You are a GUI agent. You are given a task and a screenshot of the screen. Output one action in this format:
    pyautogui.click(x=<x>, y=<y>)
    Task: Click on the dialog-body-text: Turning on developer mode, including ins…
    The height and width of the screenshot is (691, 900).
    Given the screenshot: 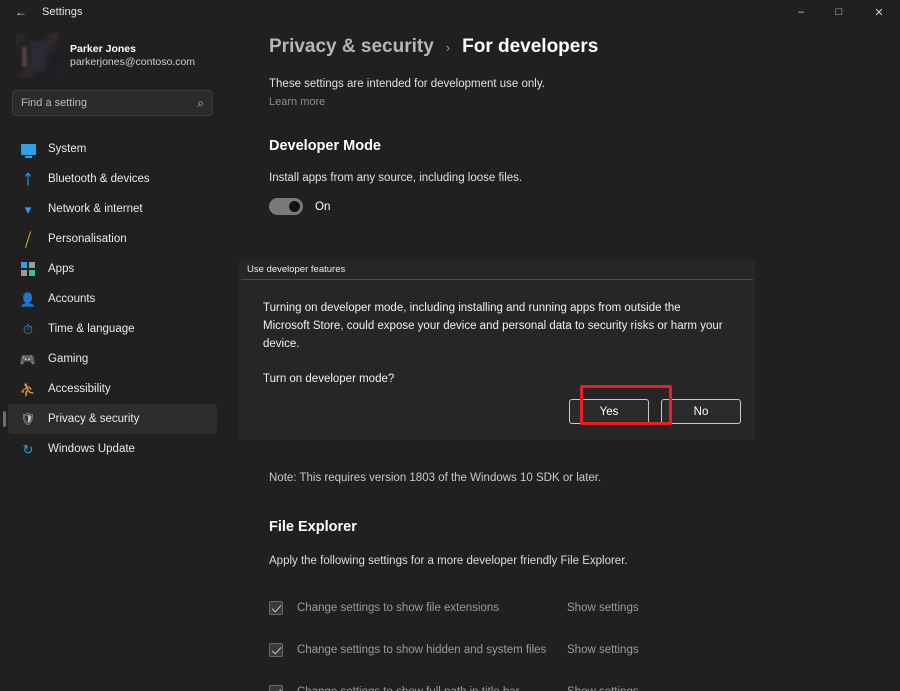 What is the action you would take?
    pyautogui.click(x=493, y=326)
    